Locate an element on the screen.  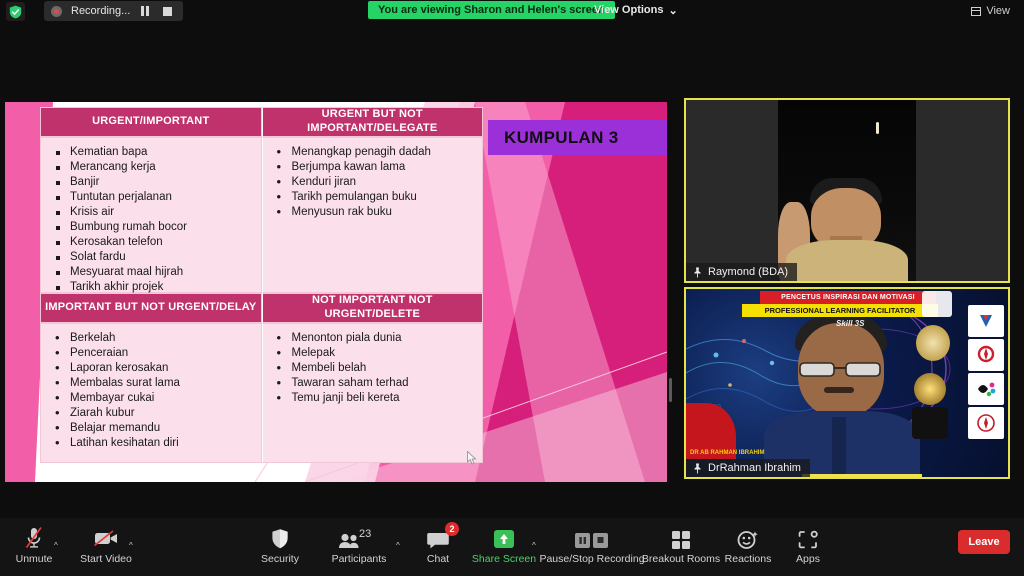
chat-unread-badge: 2 is located at coordinates (452, 529).